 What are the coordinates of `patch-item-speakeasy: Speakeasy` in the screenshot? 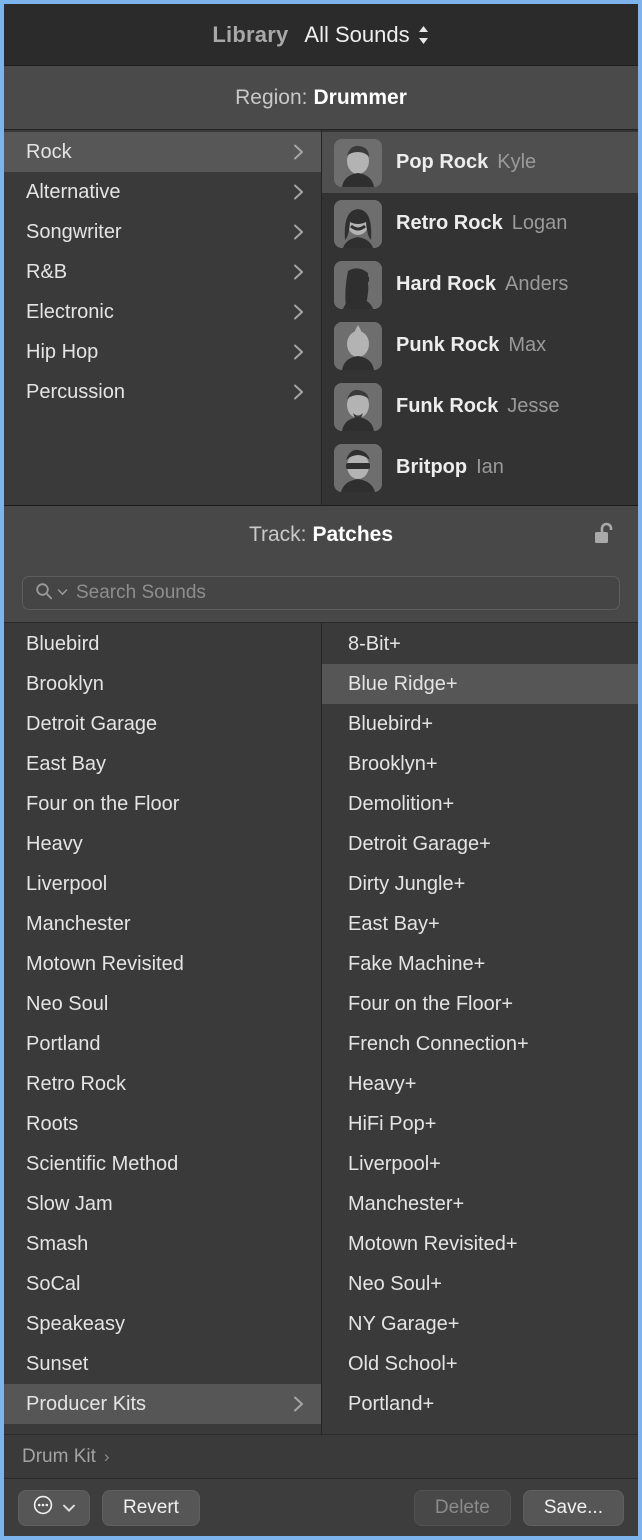 It's located at (162, 1324).